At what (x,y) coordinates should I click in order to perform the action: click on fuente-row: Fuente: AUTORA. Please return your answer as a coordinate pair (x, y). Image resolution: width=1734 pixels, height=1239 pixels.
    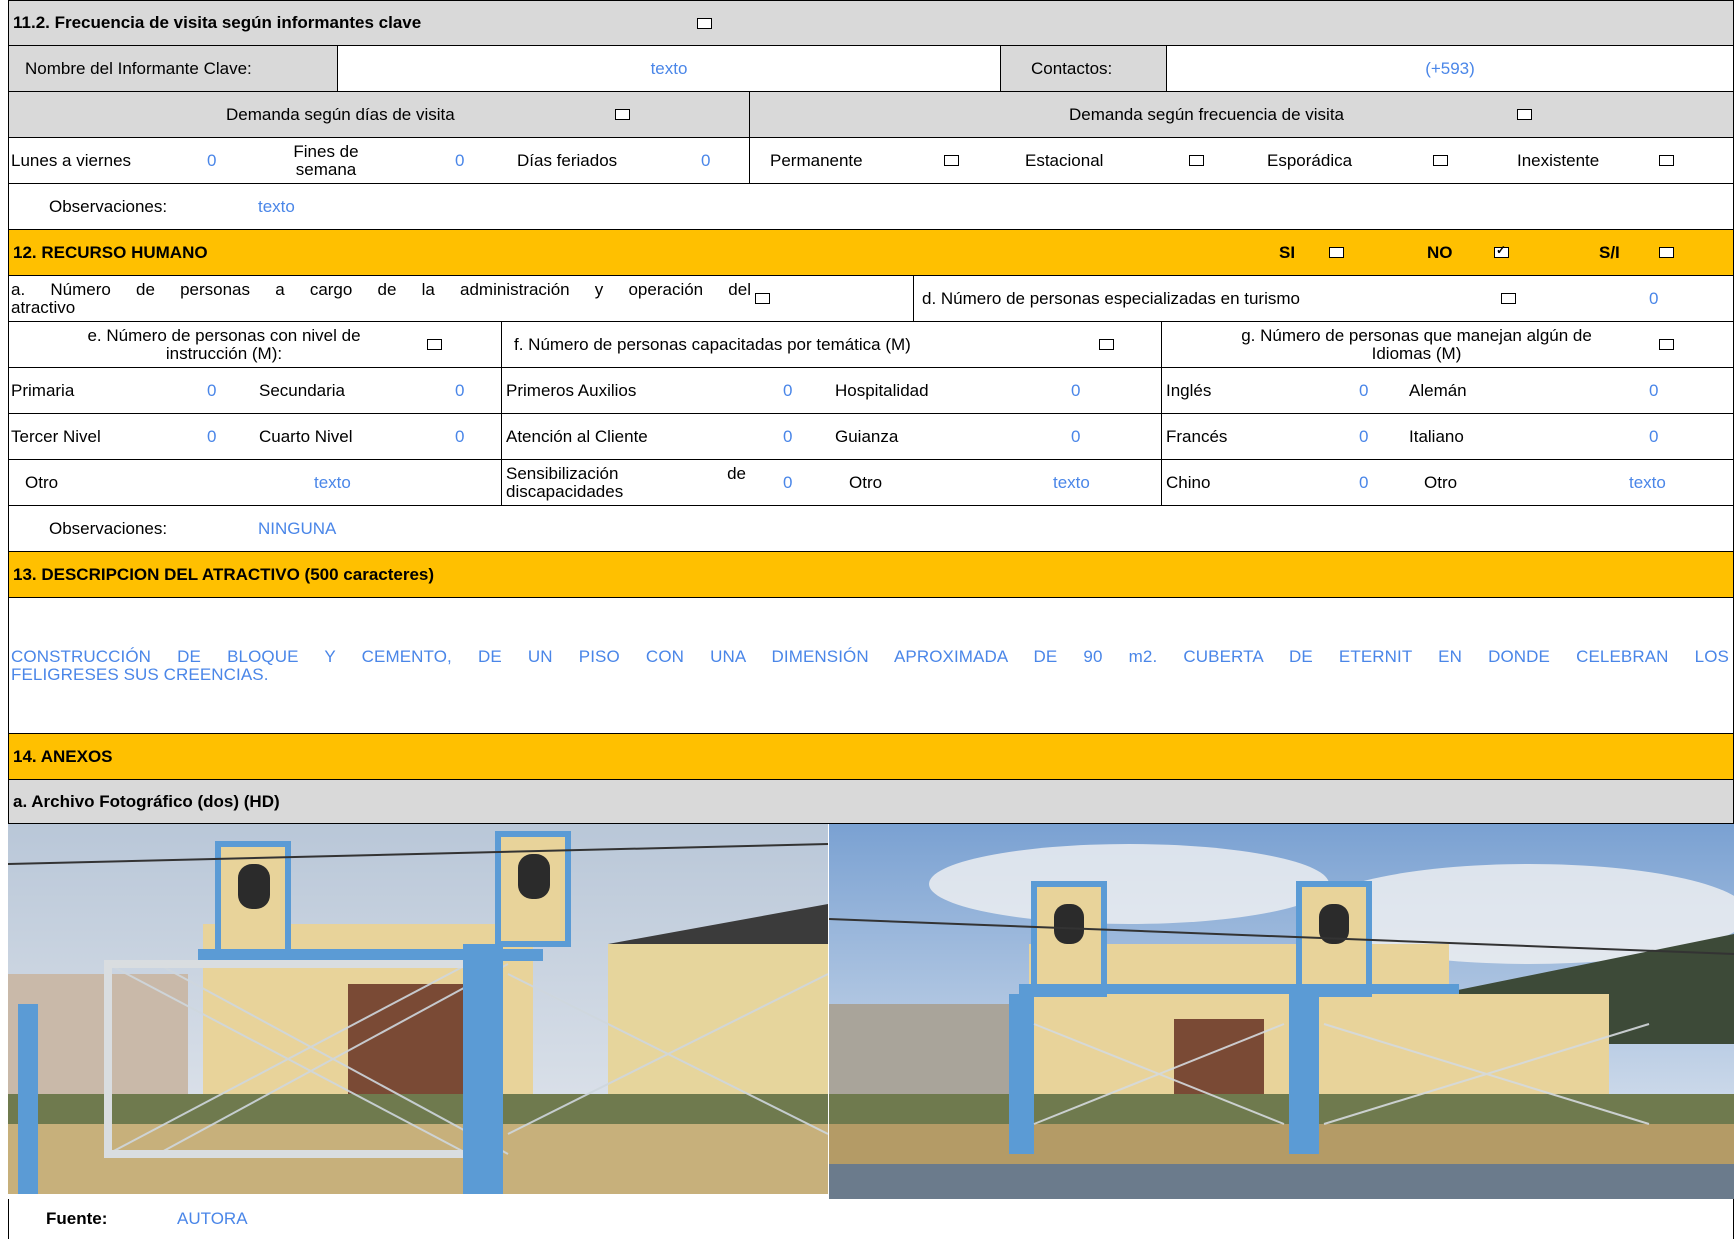
    Looking at the image, I should click on (871, 1219).